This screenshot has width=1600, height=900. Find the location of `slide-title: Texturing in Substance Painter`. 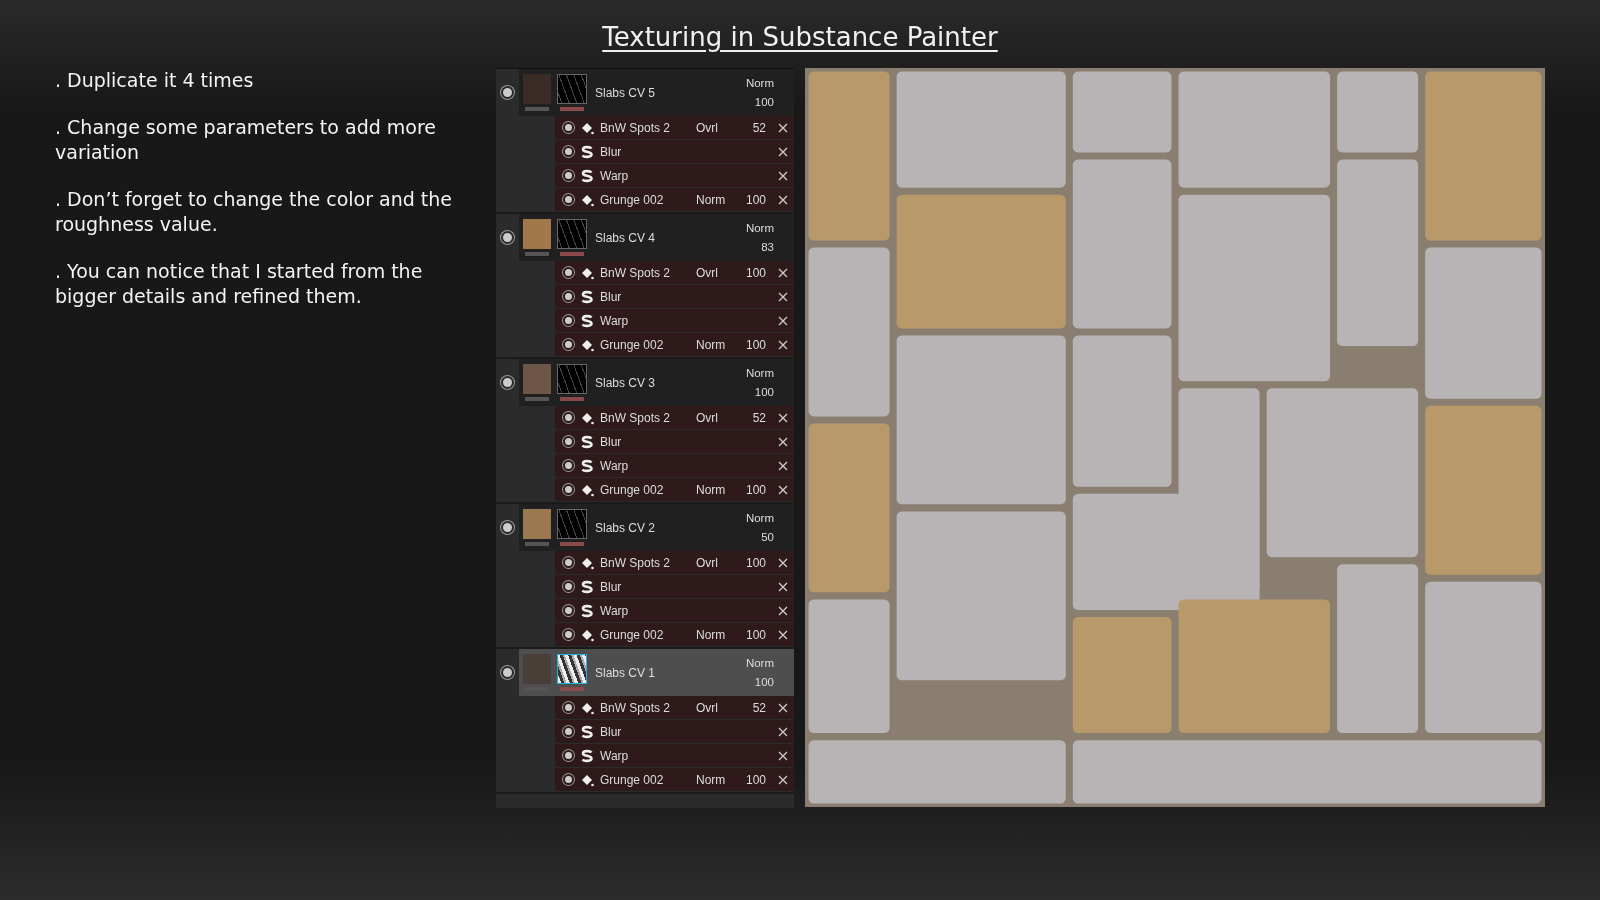

slide-title: Texturing in Substance Painter is located at coordinates (800, 37).